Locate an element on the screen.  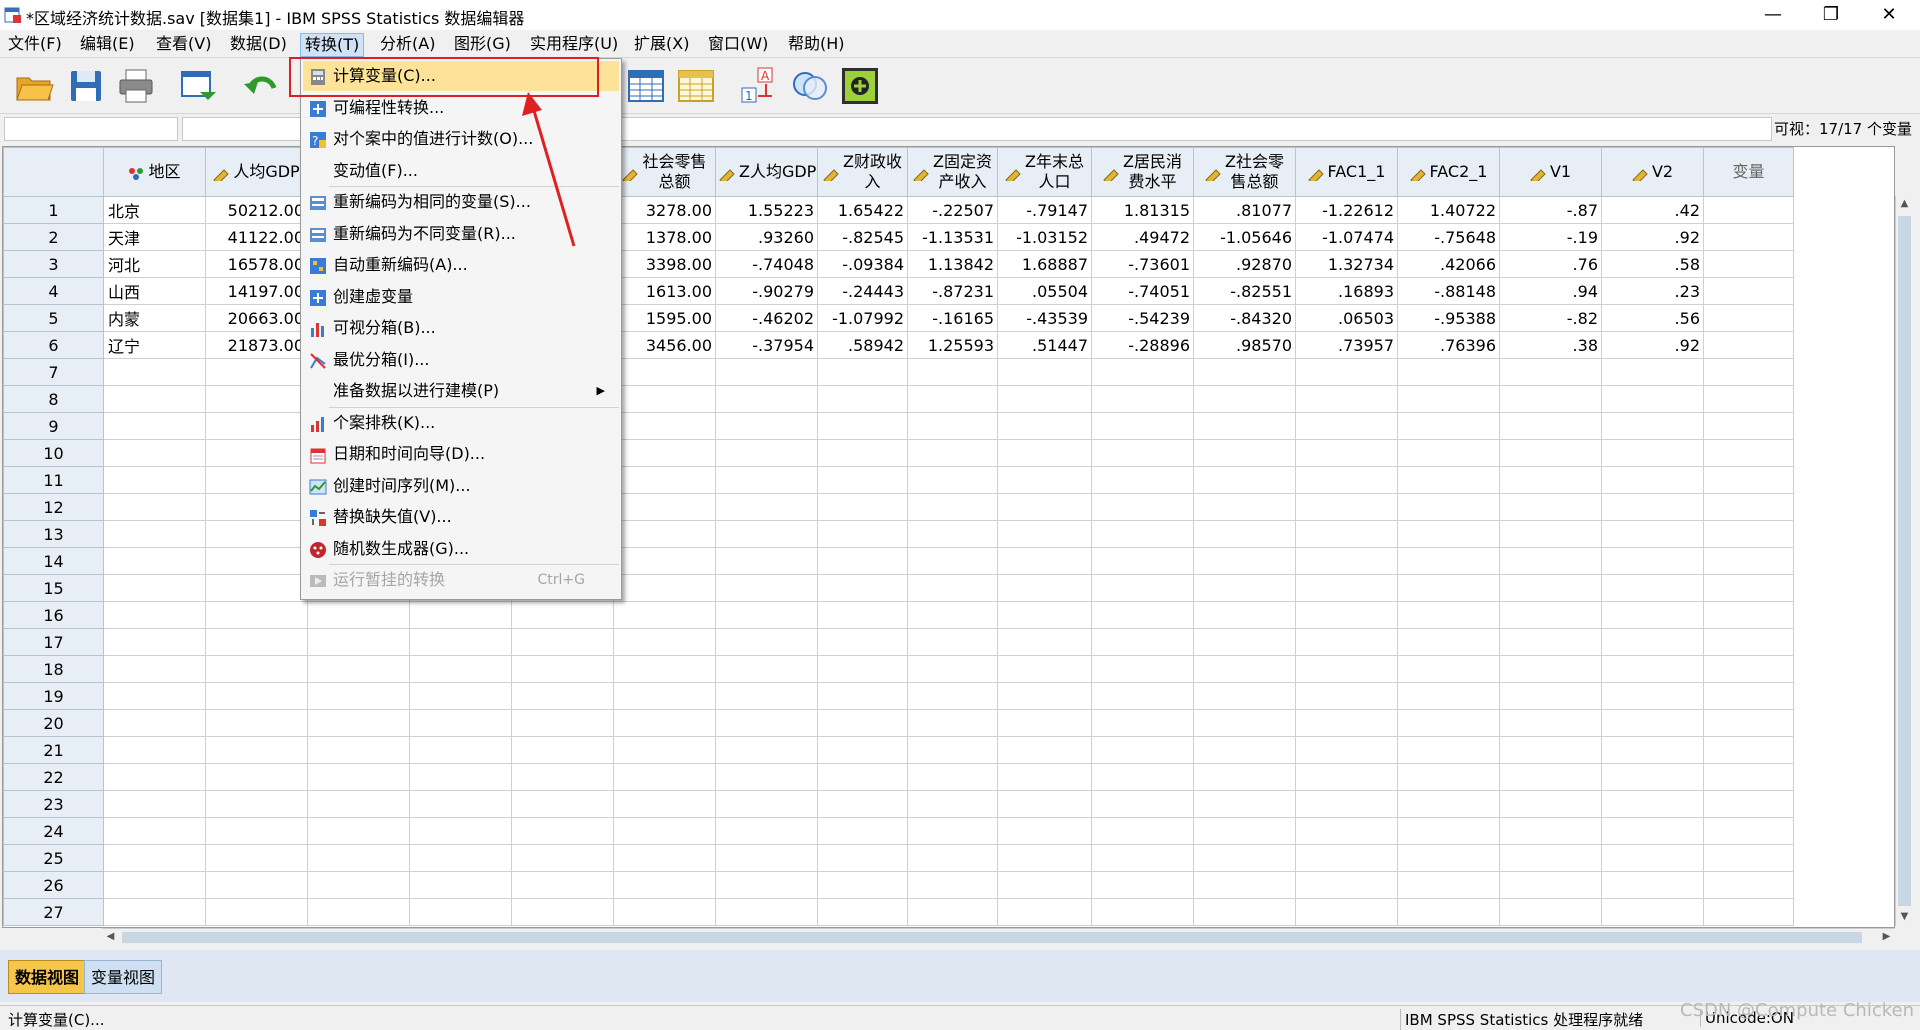
horizontal-scrollbar: ◀ ▶ is located at coordinates (998, 937).